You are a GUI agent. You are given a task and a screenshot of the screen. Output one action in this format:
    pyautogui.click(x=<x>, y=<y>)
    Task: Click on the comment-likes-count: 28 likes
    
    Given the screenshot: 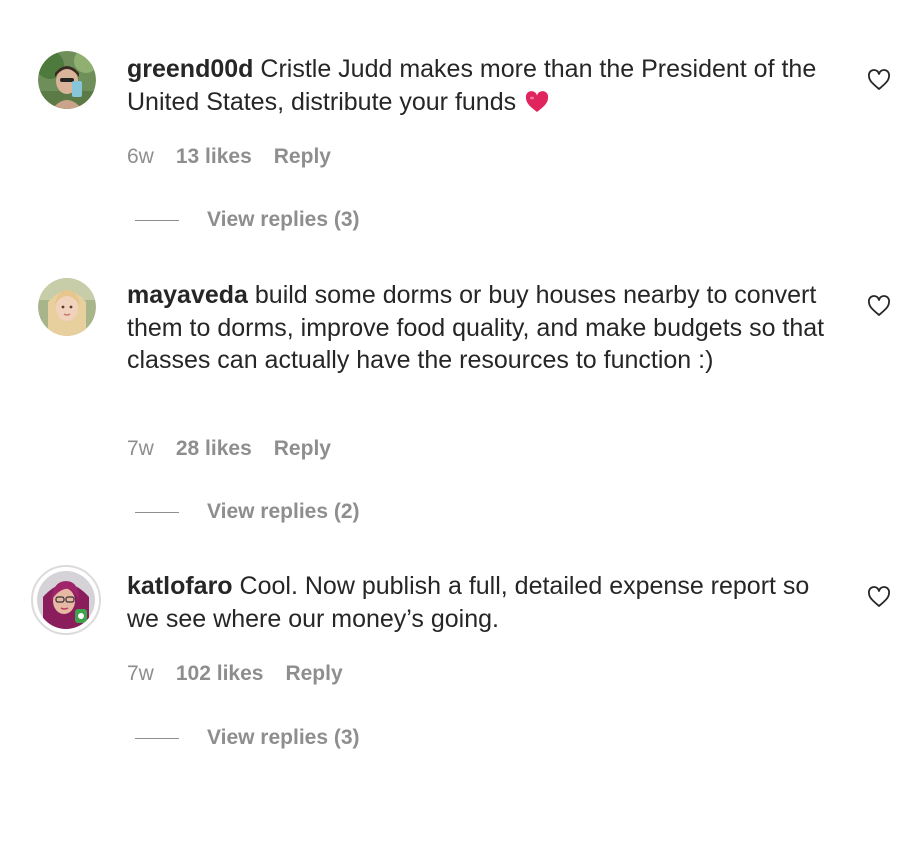 What is the action you would take?
    pyautogui.click(x=214, y=449)
    